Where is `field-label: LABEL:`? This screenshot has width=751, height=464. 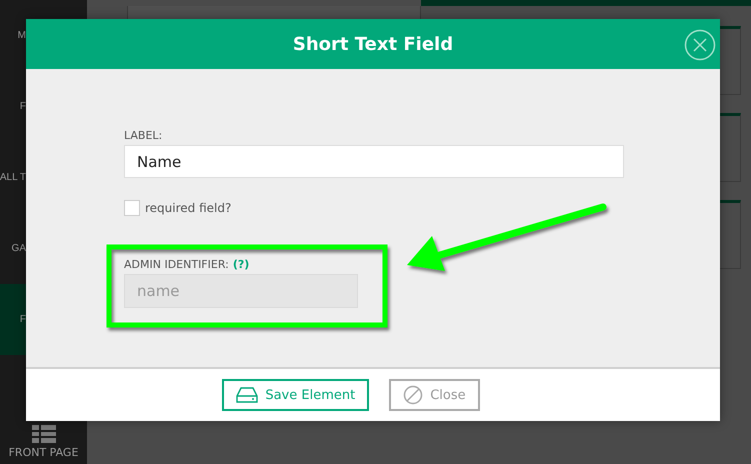 field-label: LABEL: is located at coordinates (144, 135).